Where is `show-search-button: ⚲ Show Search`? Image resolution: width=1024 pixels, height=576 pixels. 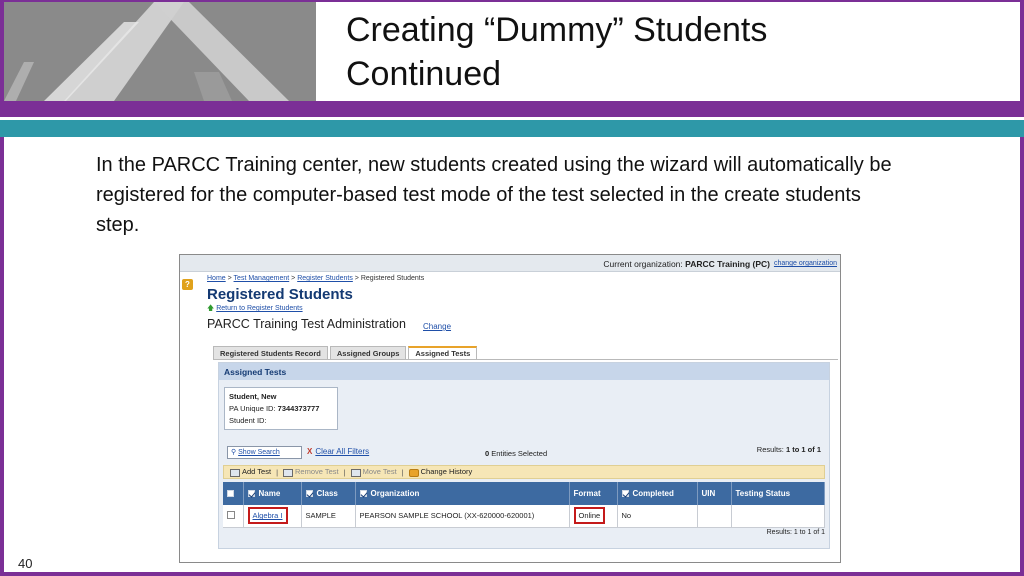 show-search-button: ⚲ Show Search is located at coordinates (264, 452).